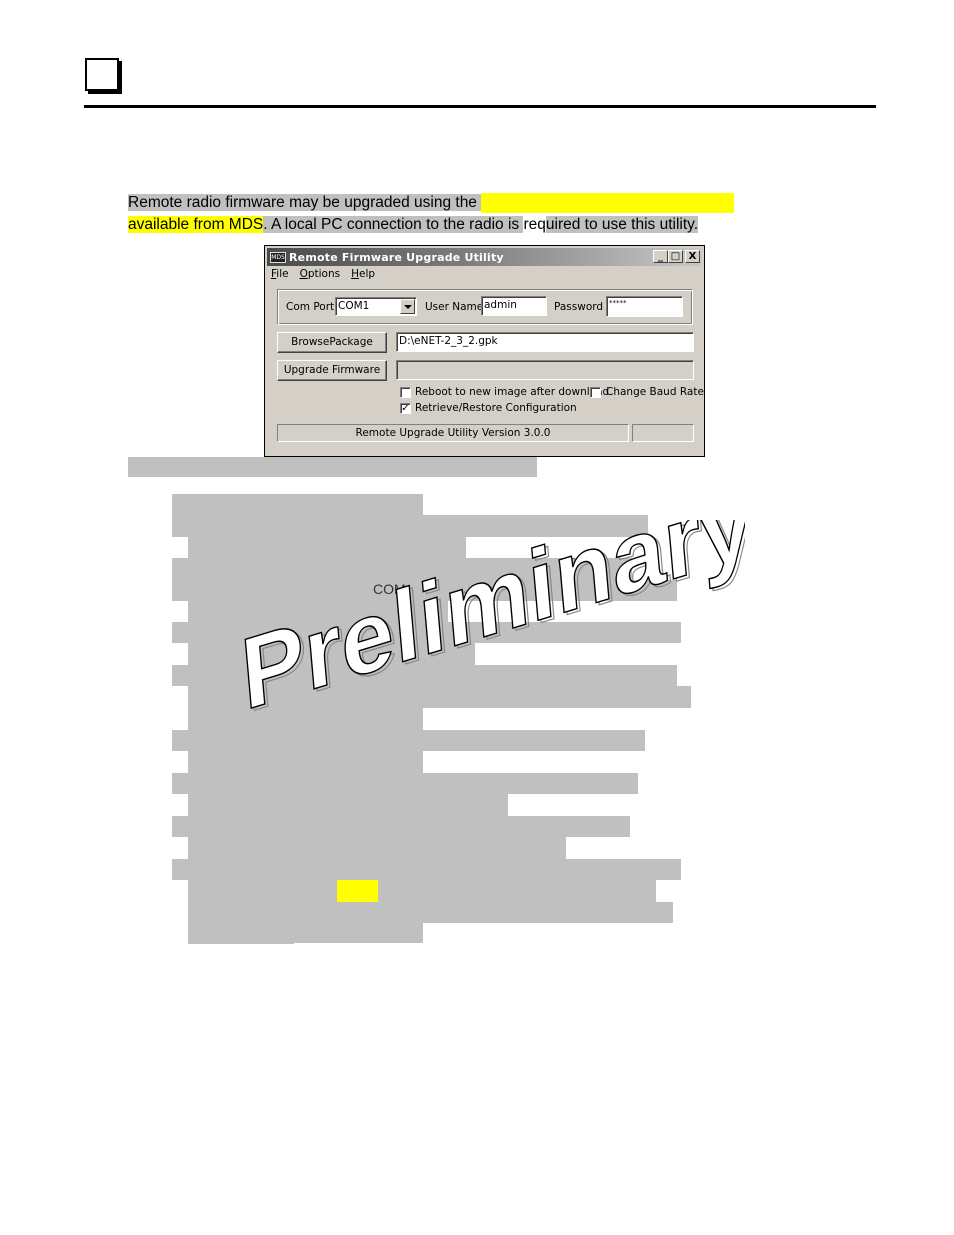  I want to click on step-6-line-2-redacted, so click(348, 805).